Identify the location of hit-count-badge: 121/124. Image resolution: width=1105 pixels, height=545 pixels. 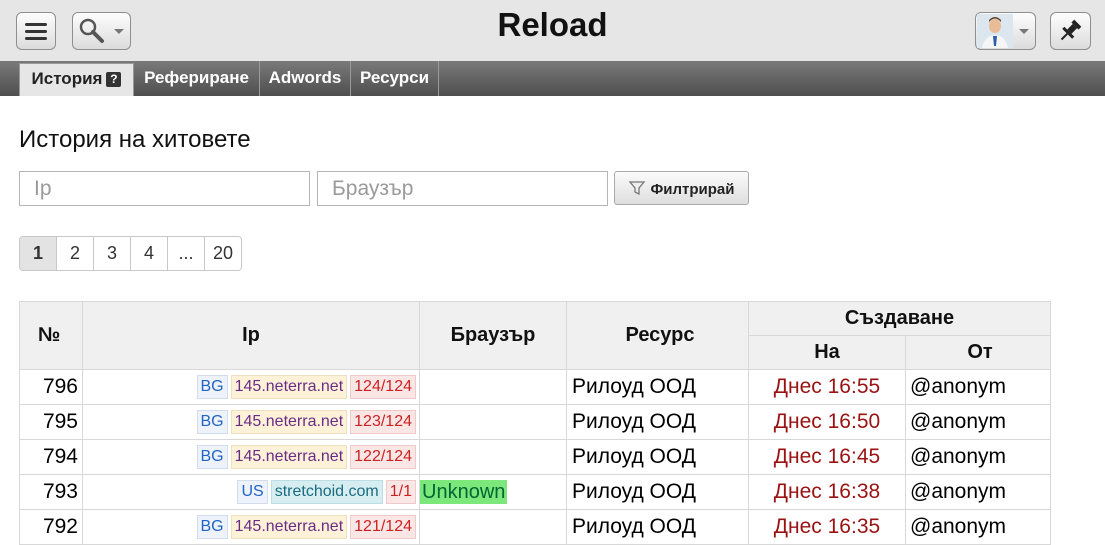
(383, 527).